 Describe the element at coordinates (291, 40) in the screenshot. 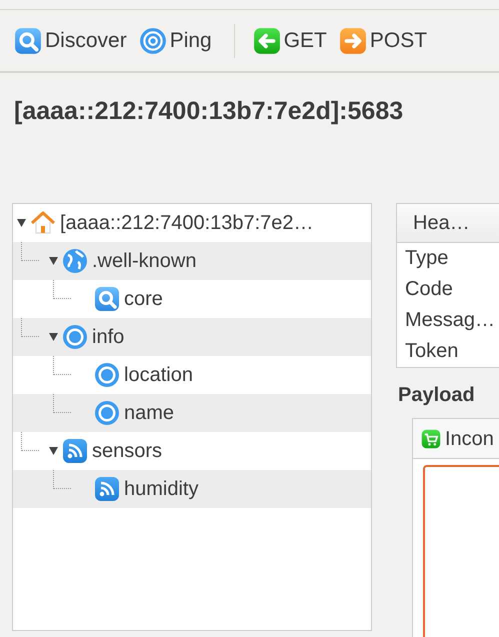

I see `get-button: GET` at that location.